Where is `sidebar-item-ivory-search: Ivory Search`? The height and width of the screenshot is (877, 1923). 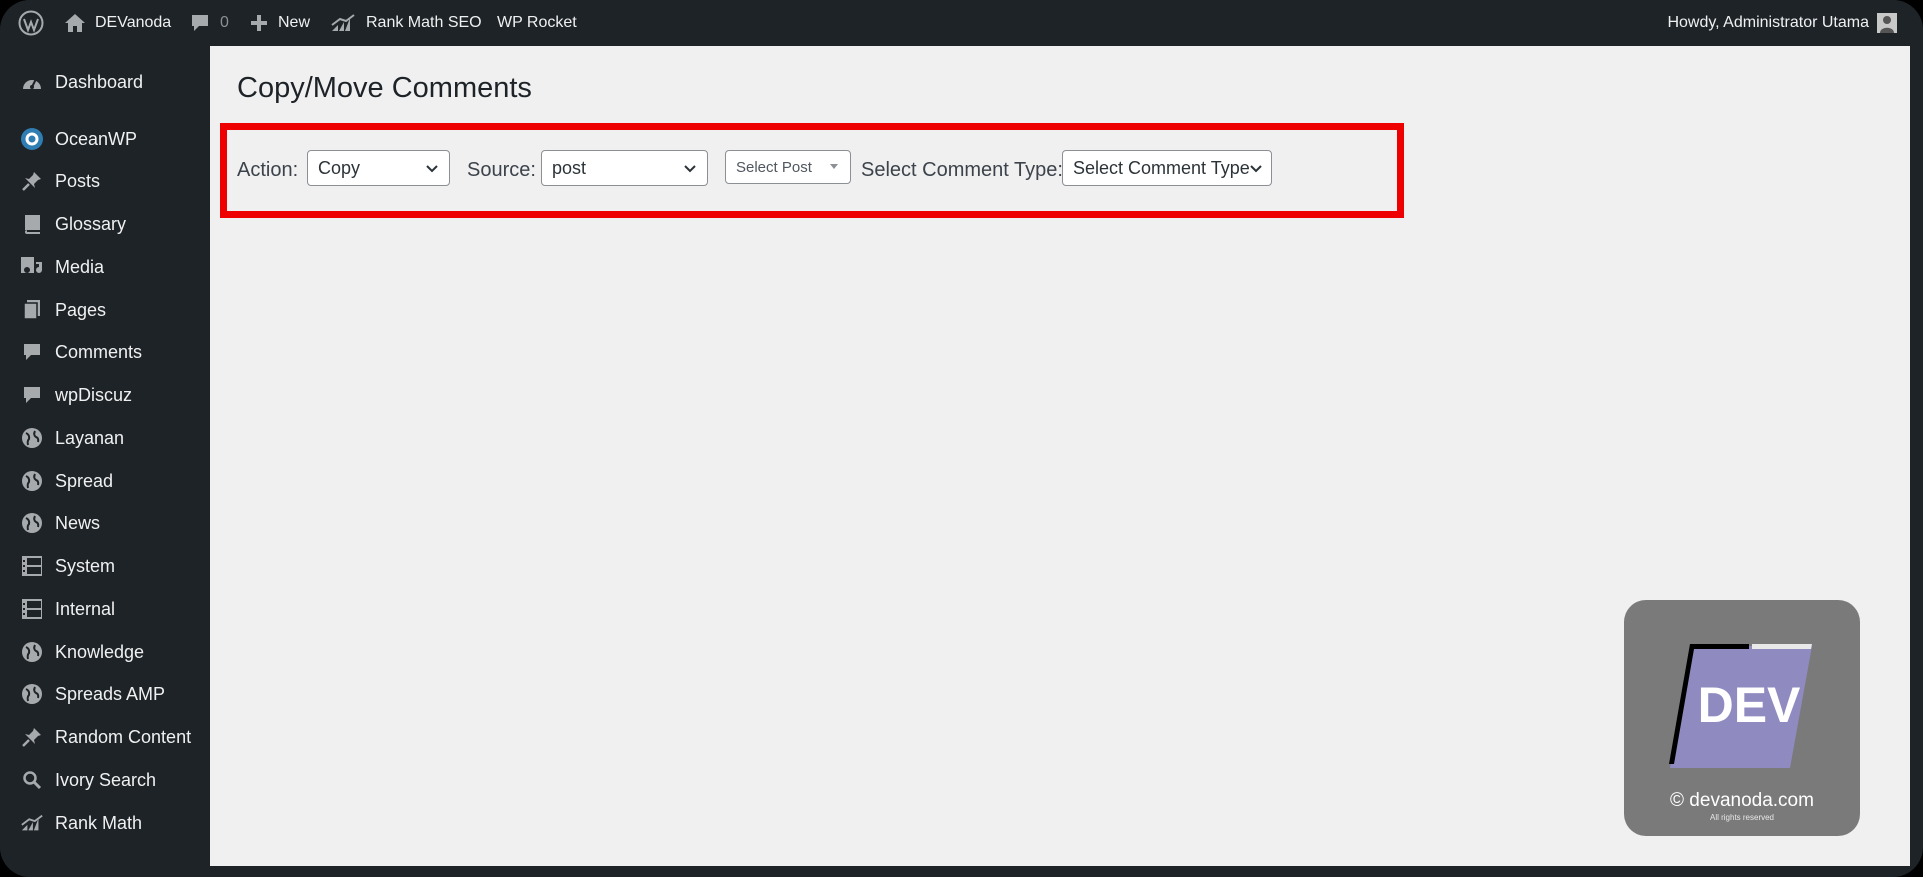
sidebar-item-ivory-search: Ivory Search is located at coordinates (105, 780).